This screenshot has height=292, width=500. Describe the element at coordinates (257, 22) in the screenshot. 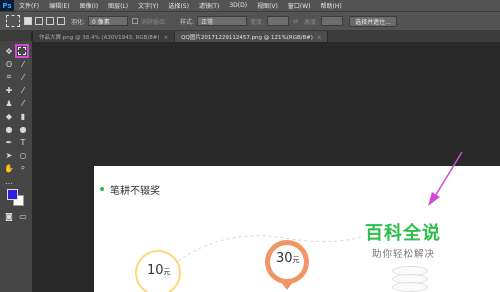

I see `width-label: 宽度:` at that location.